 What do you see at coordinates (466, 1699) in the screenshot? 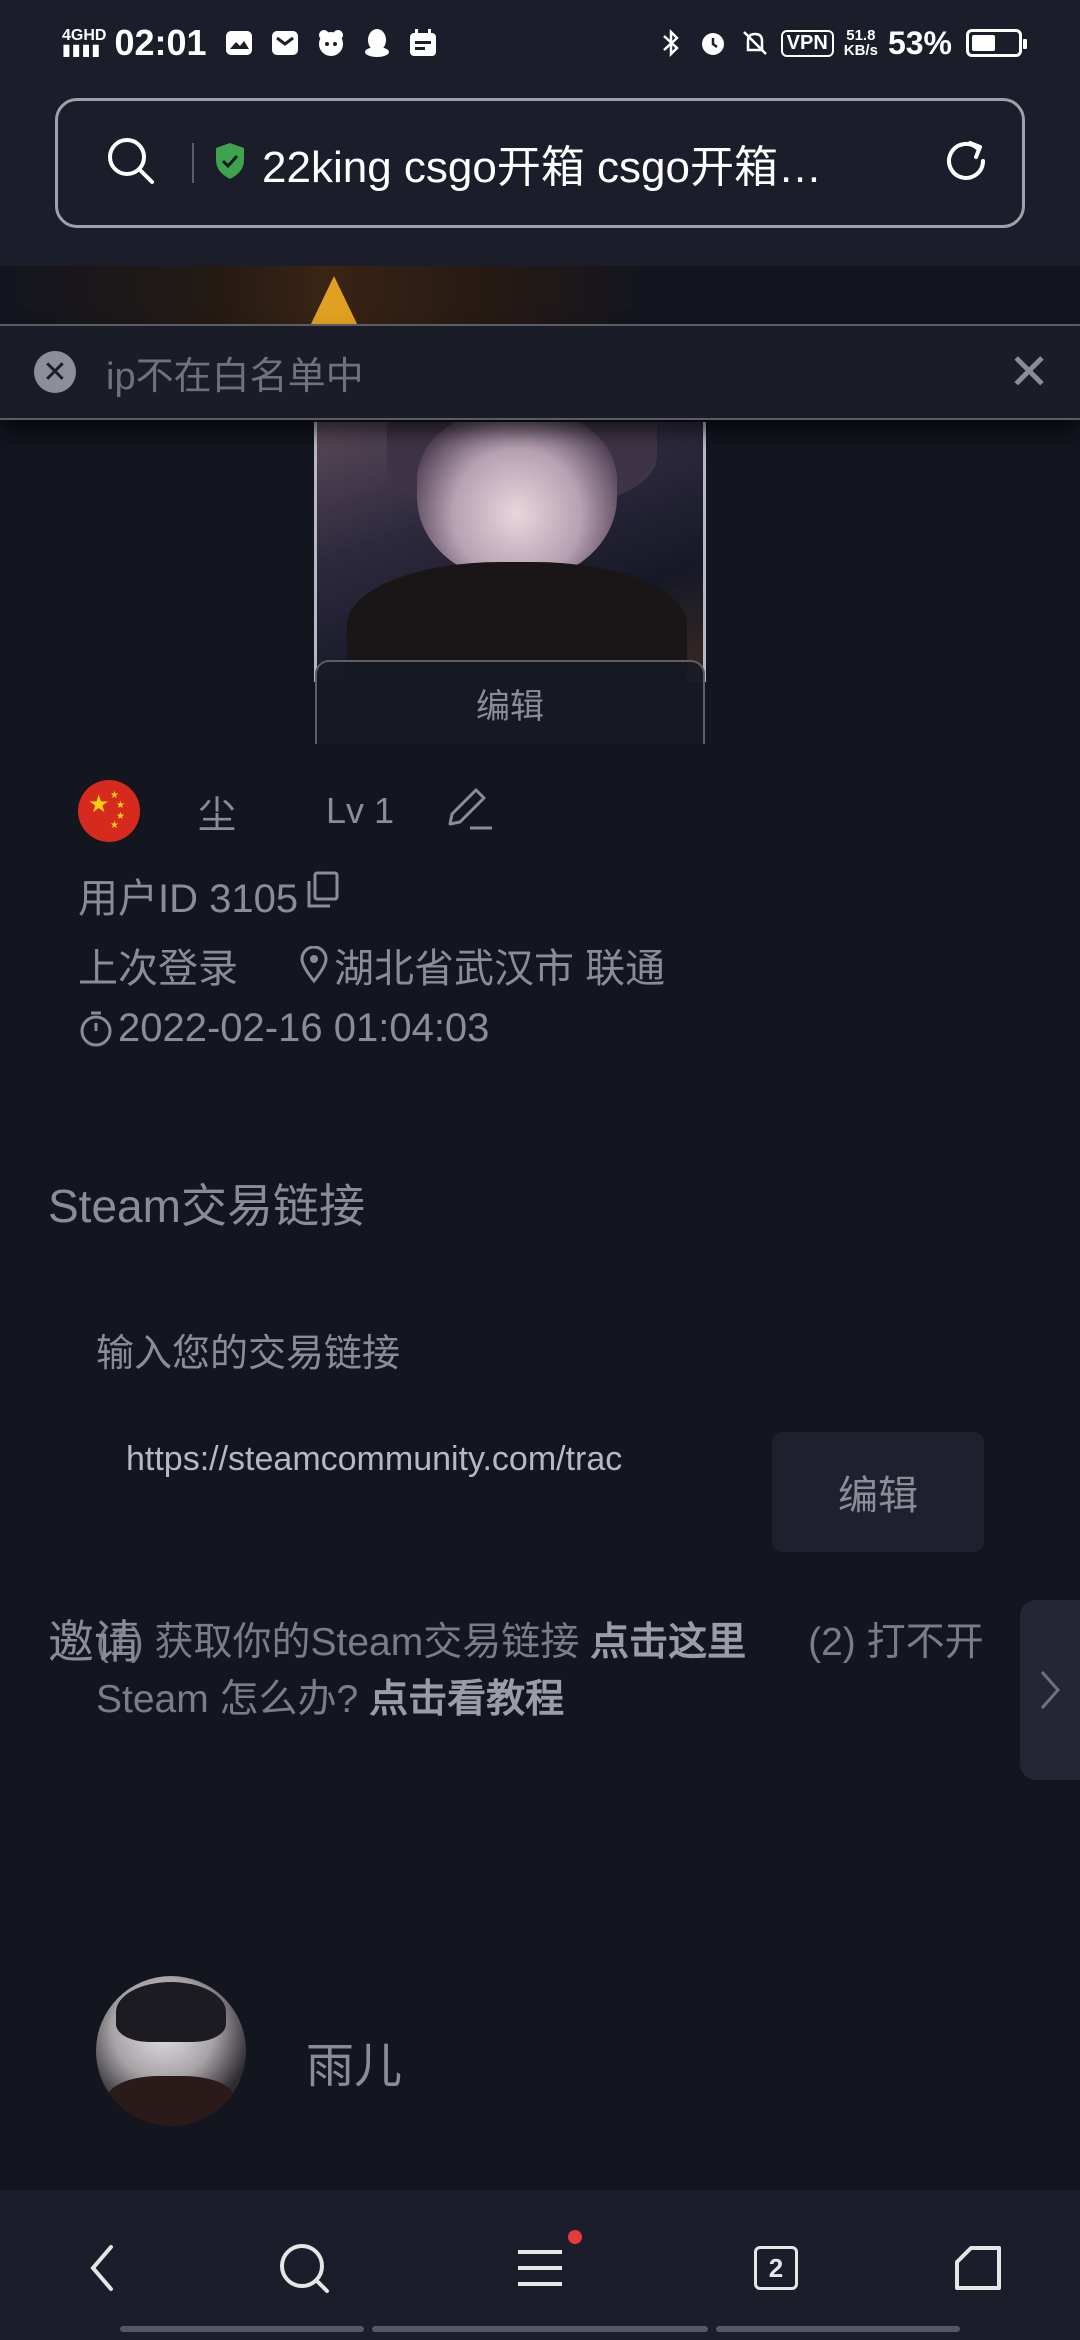
I see `tutorial-link: 点击看教程` at bounding box center [466, 1699].